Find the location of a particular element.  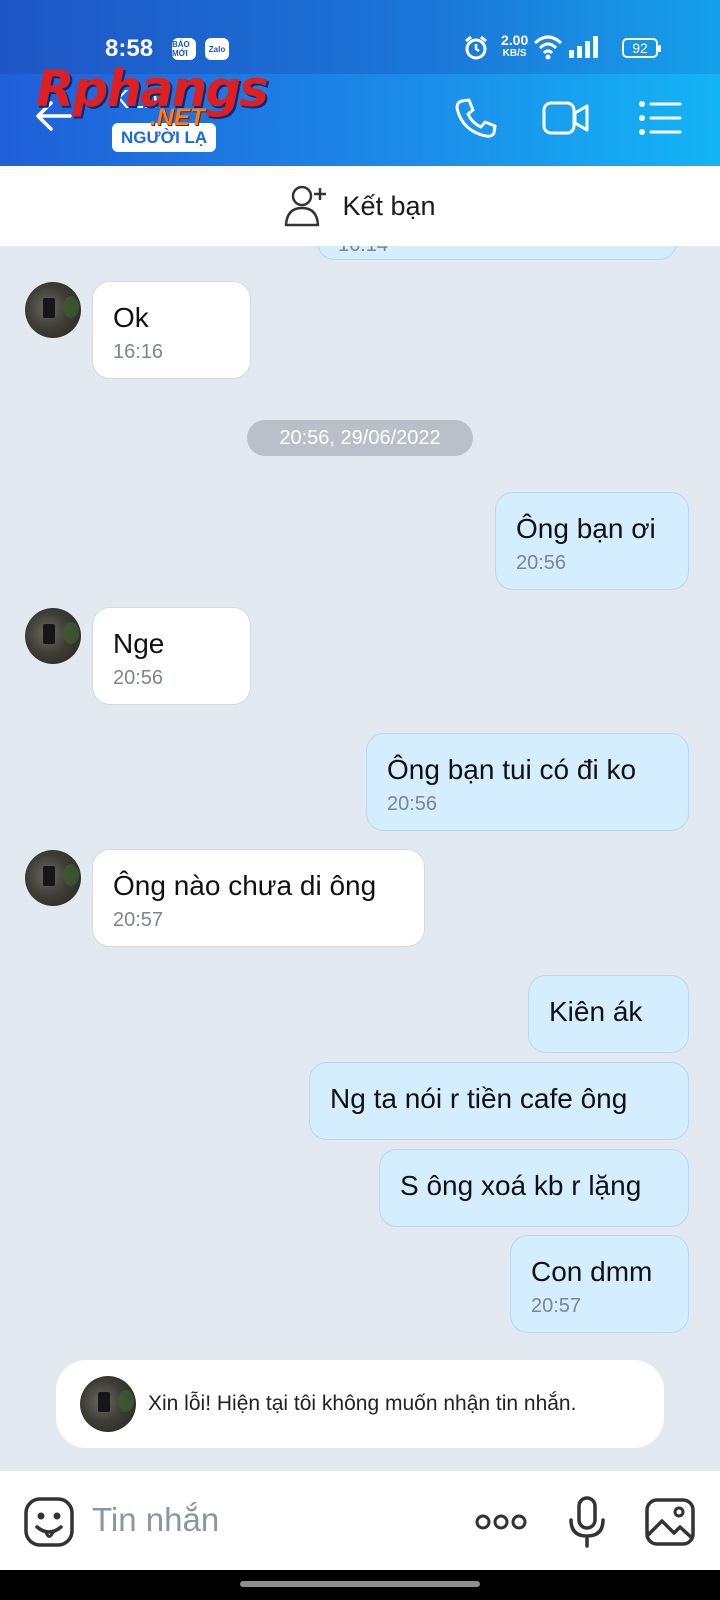

message-input-bar: Tin nhắn is located at coordinates (360, 1520).